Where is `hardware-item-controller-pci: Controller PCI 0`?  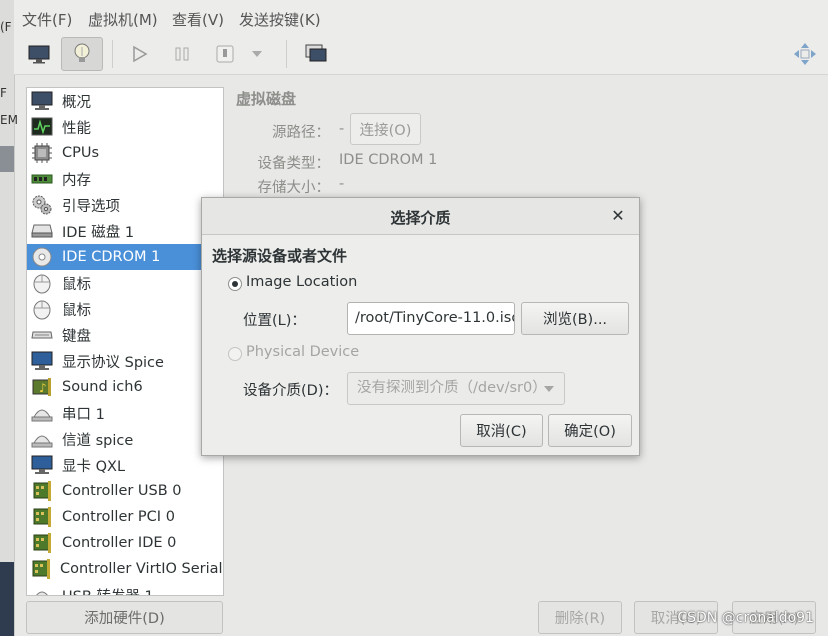 hardware-item-controller-pci: Controller PCI 0 is located at coordinates (125, 517).